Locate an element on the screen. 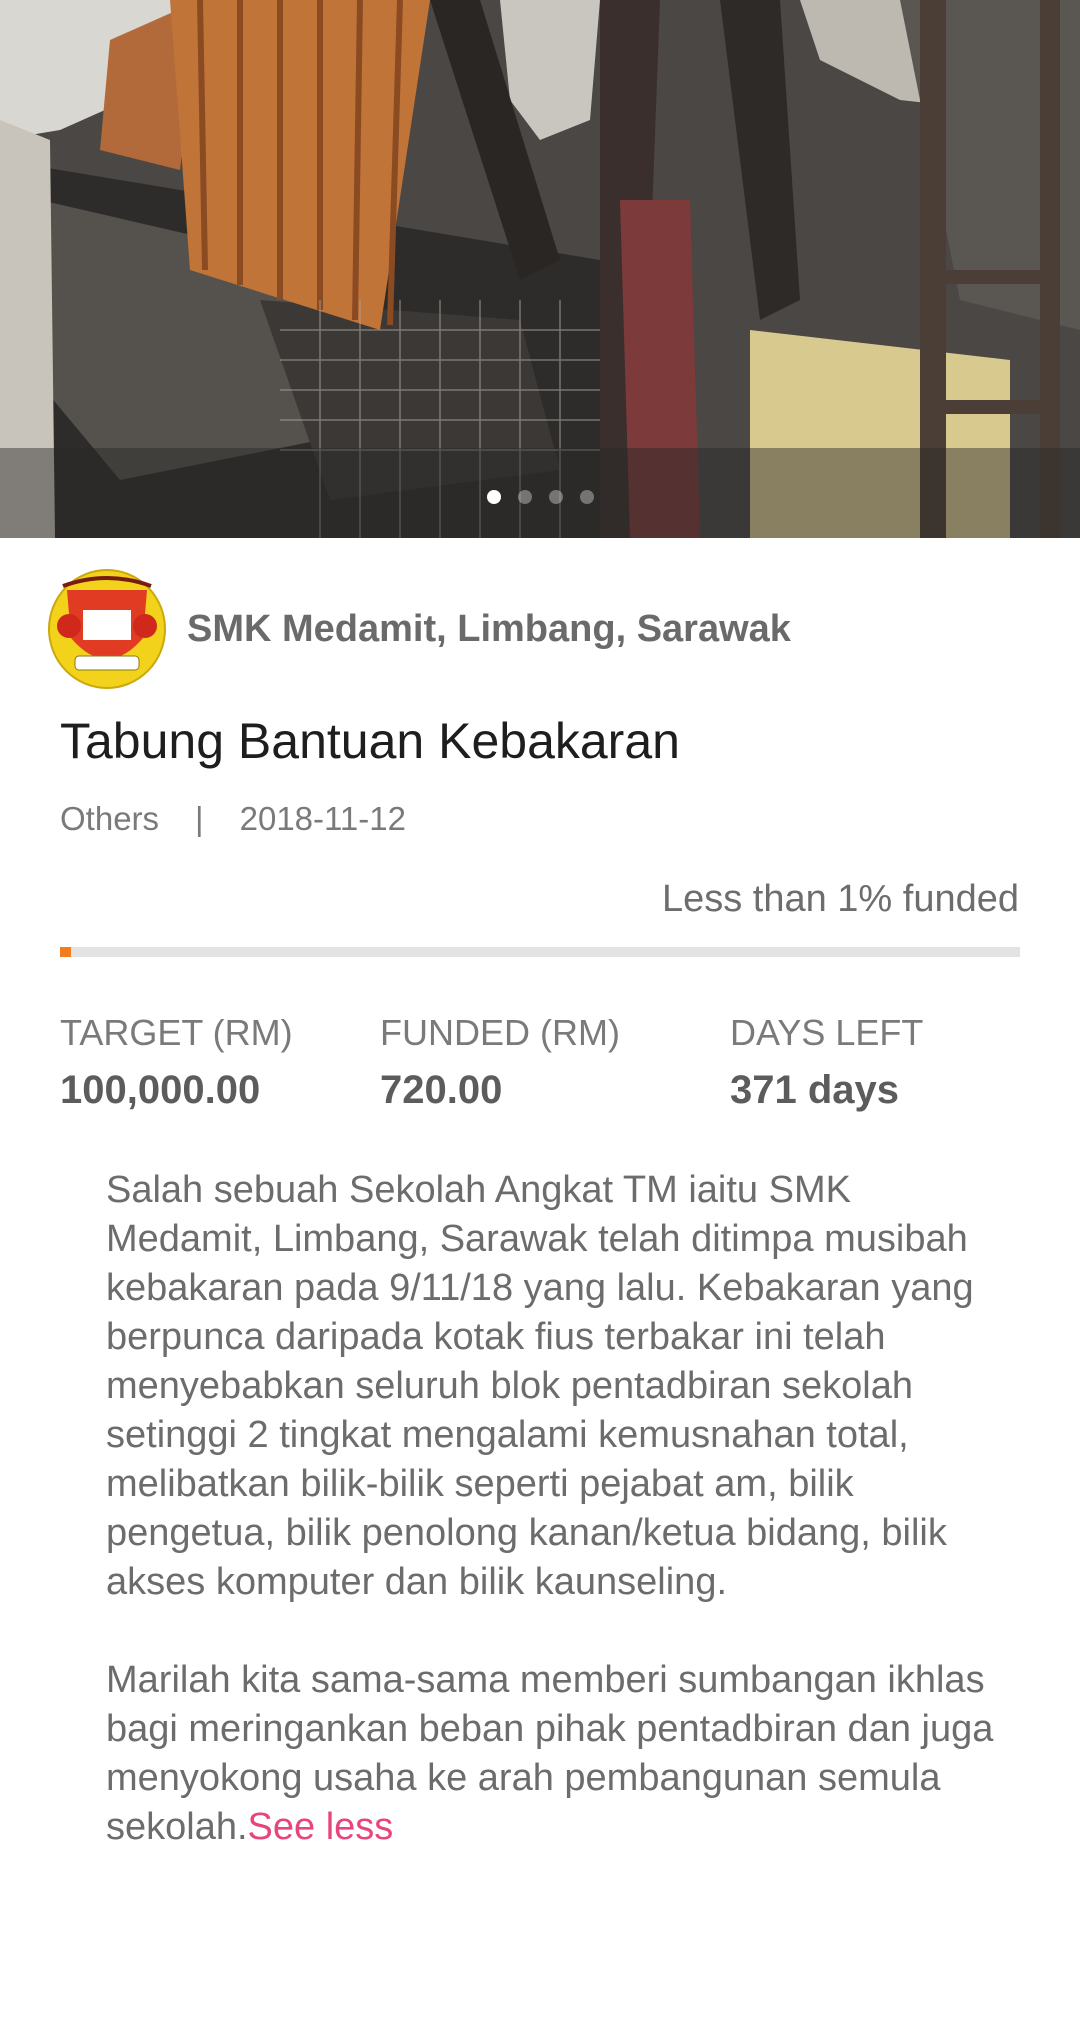  funding-progress-fill is located at coordinates (65, 952).